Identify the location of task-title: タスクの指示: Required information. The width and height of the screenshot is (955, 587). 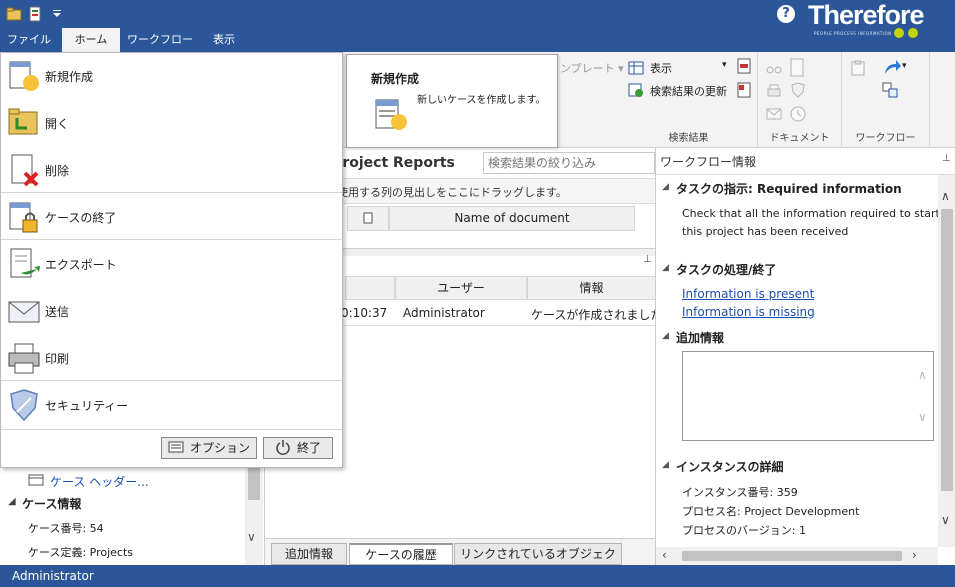
(789, 189).